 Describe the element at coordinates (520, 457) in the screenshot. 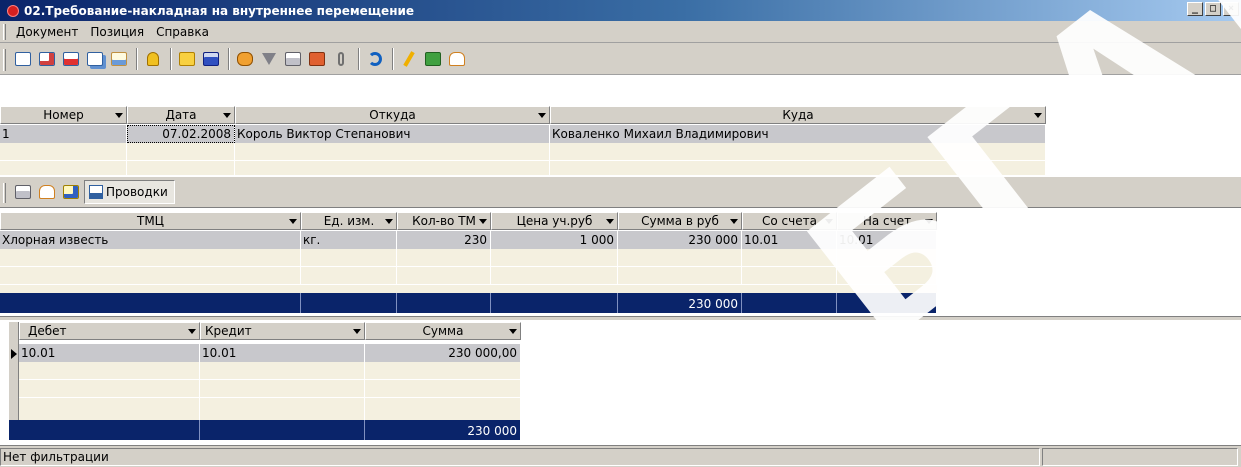

I see `filter-status: Нет фильтрации` at that location.